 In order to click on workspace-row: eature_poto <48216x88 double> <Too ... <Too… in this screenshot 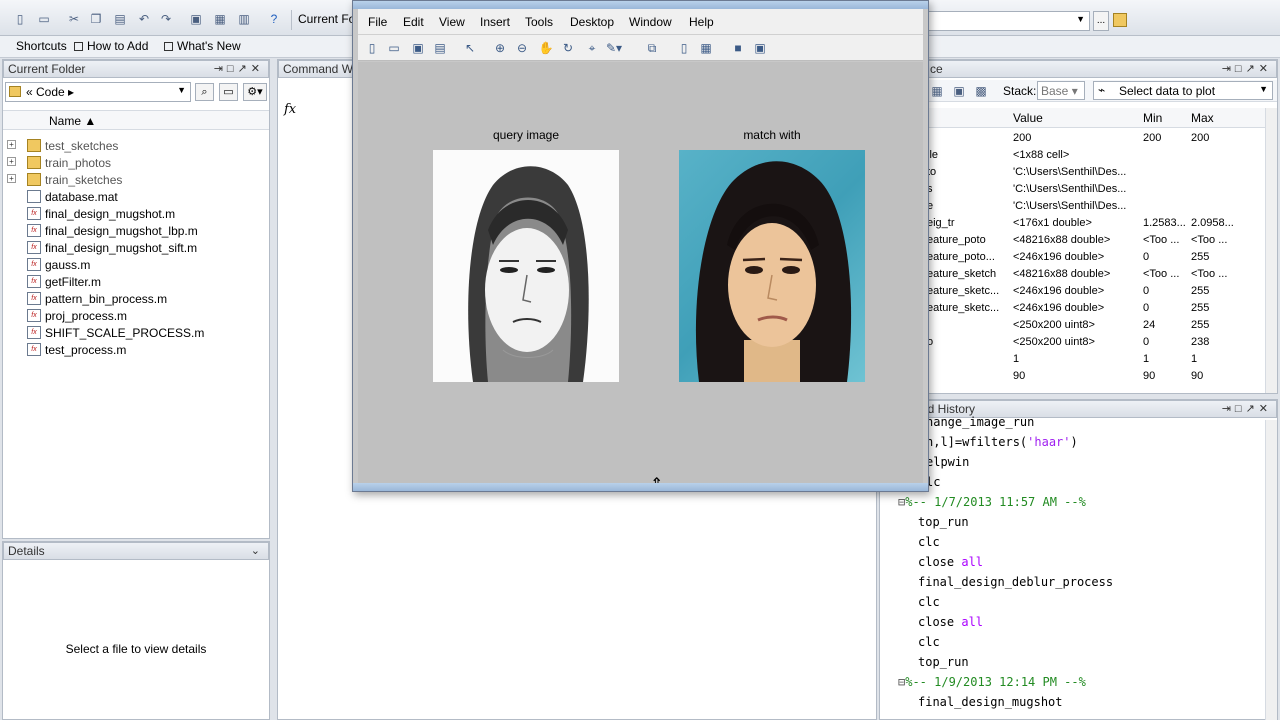, I will do `click(1095, 241)`.